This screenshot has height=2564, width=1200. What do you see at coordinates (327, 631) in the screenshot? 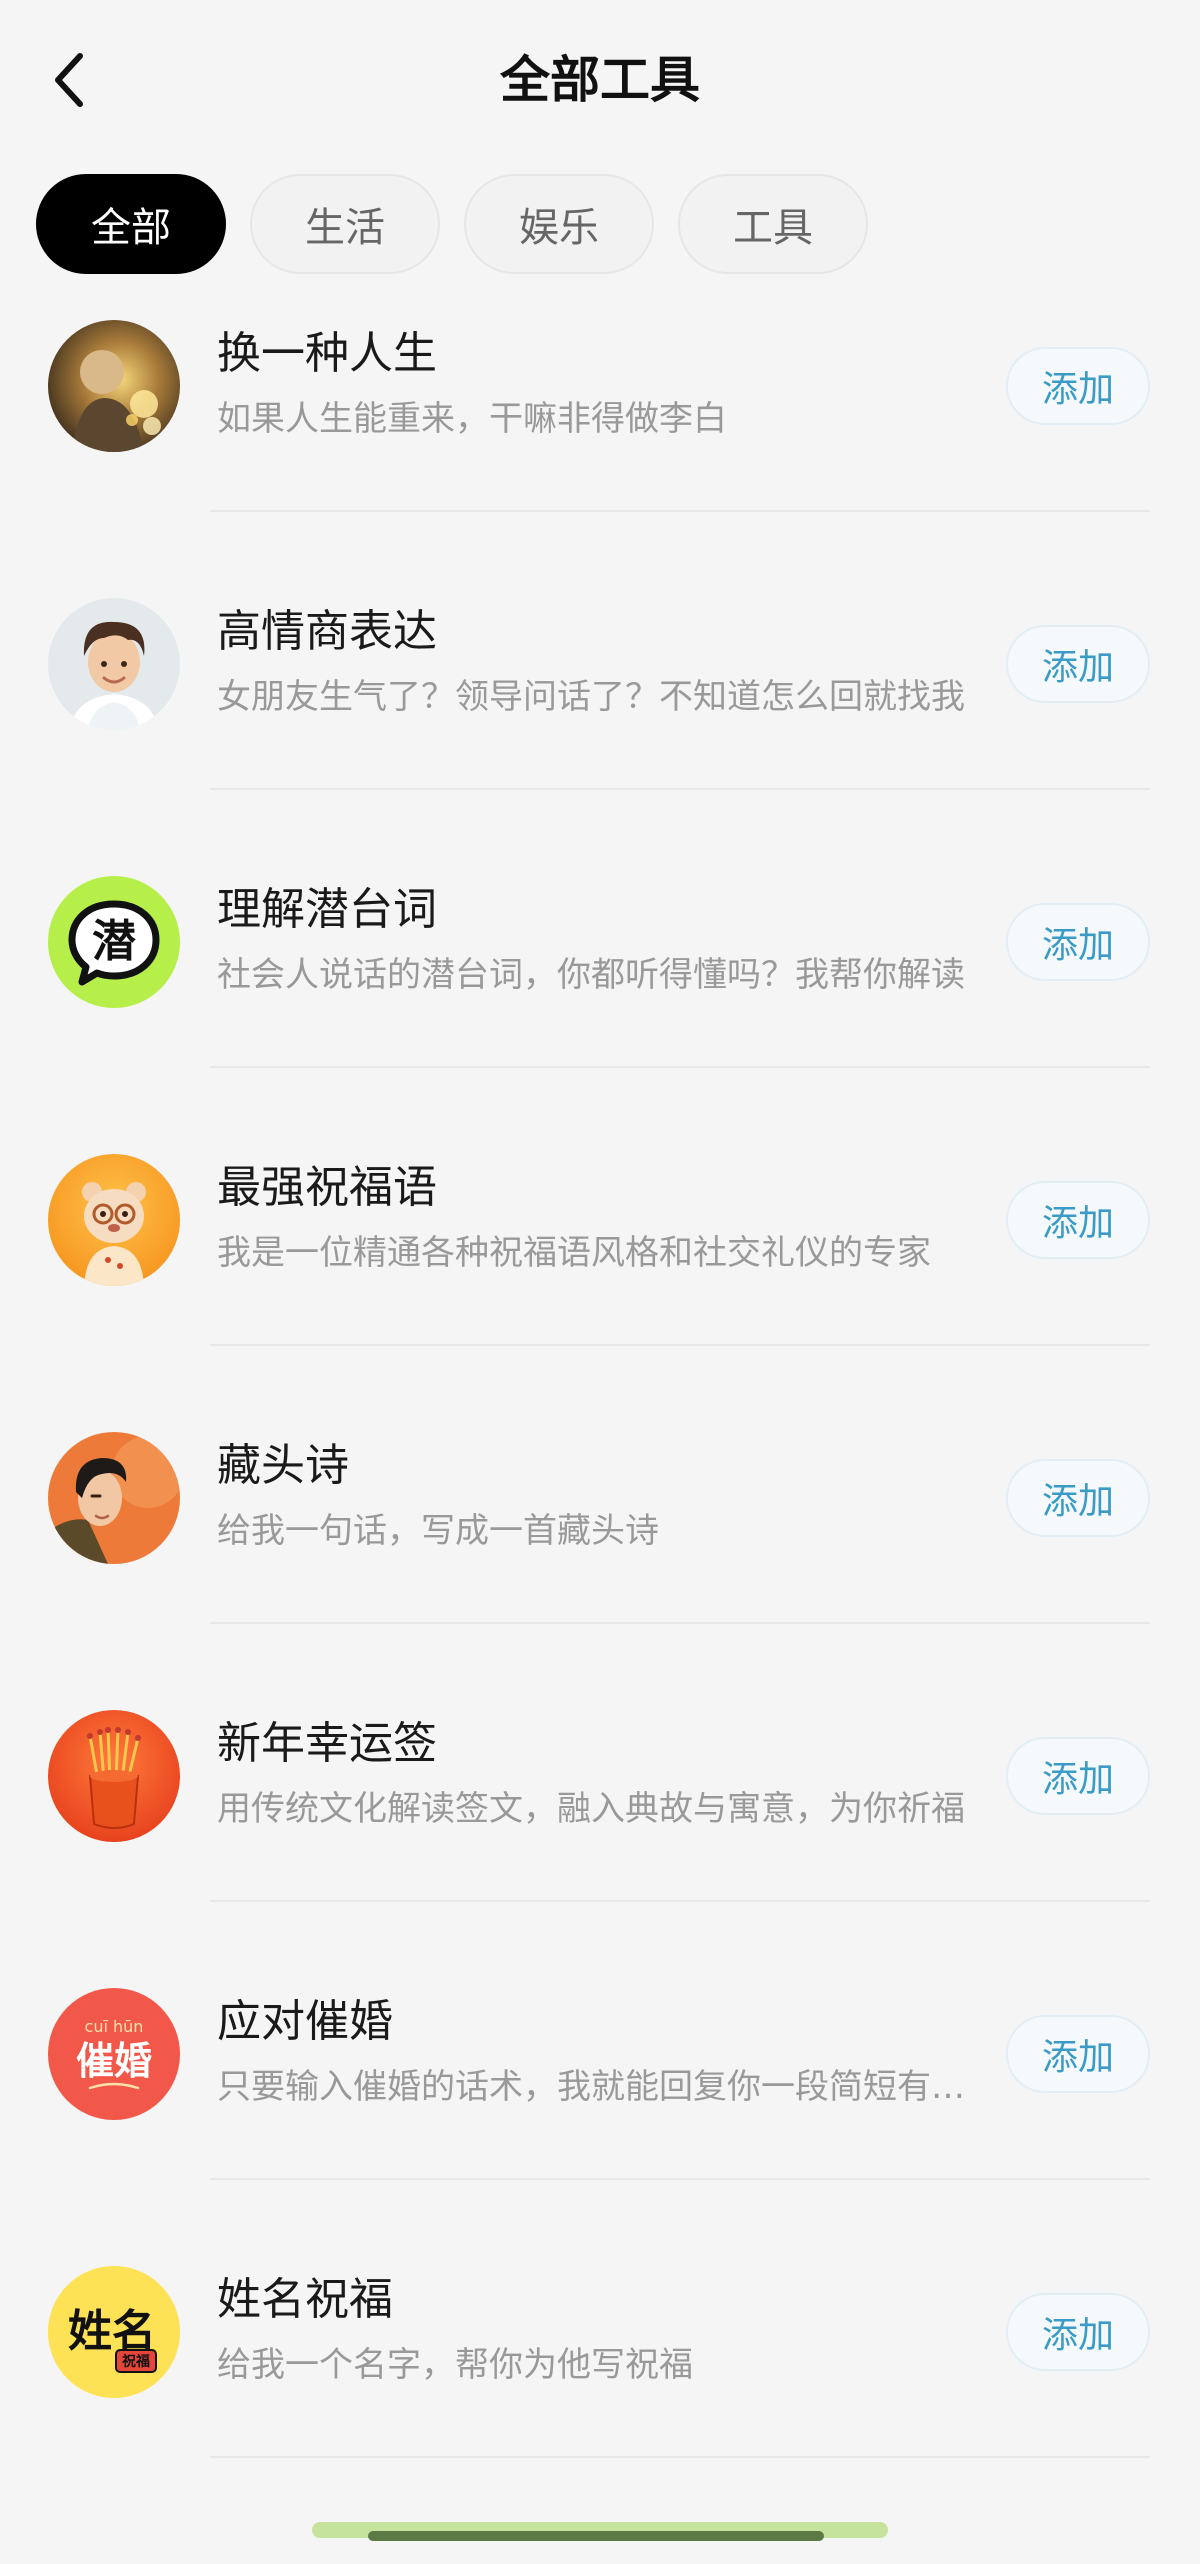
I see `item-title: 高情商表达` at bounding box center [327, 631].